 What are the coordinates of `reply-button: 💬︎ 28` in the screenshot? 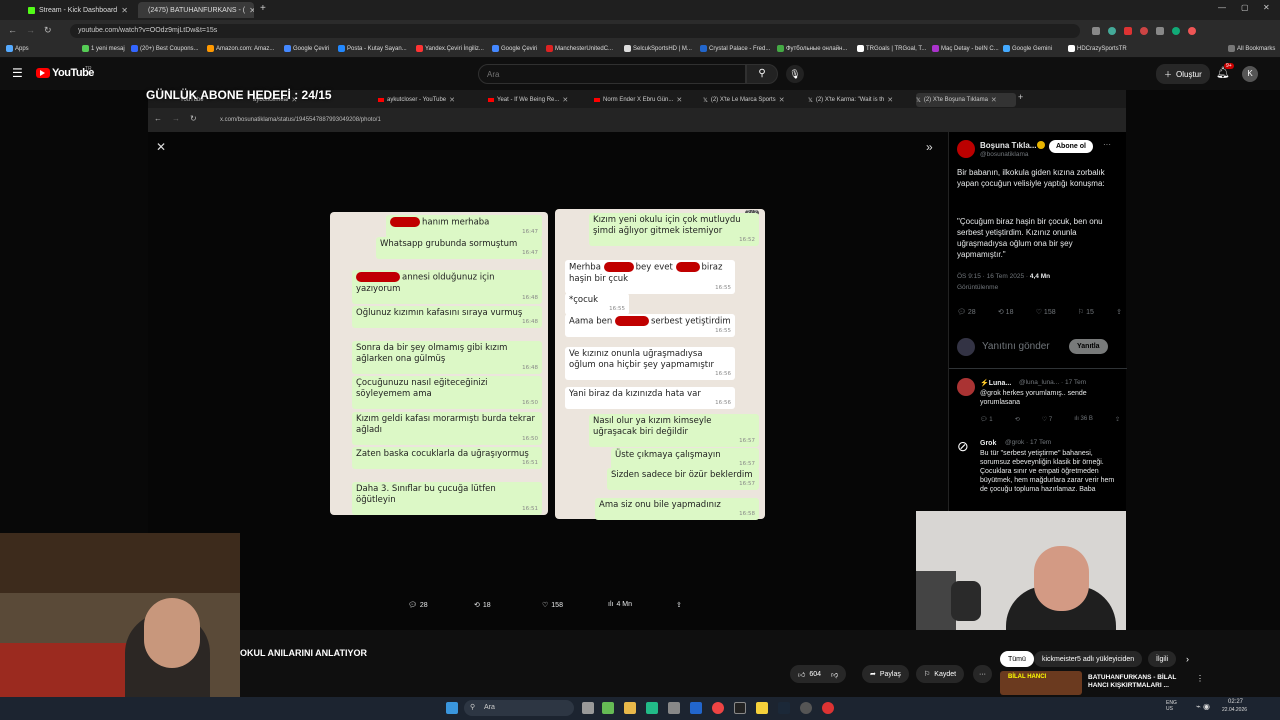 It's located at (966, 312).